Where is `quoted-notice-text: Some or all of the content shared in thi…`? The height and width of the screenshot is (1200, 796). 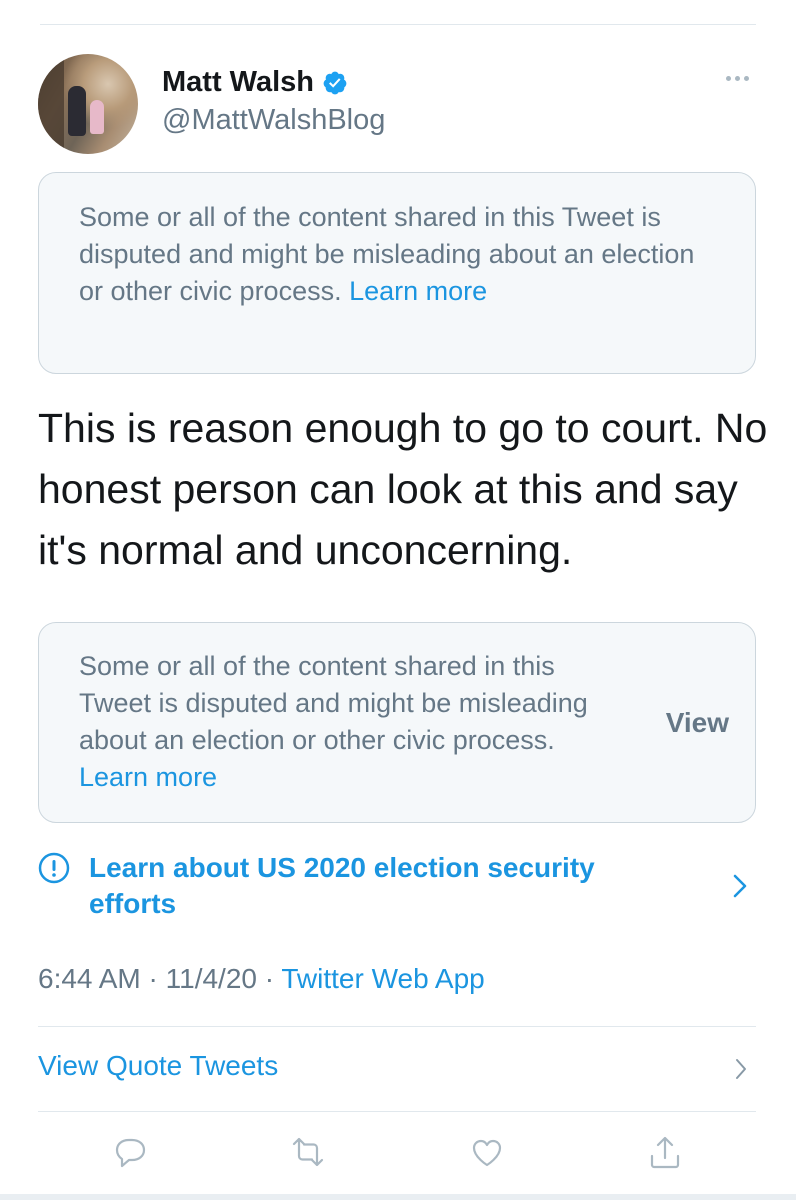
quoted-notice-text: Some or all of the content shared in thi… is located at coordinates (333, 703).